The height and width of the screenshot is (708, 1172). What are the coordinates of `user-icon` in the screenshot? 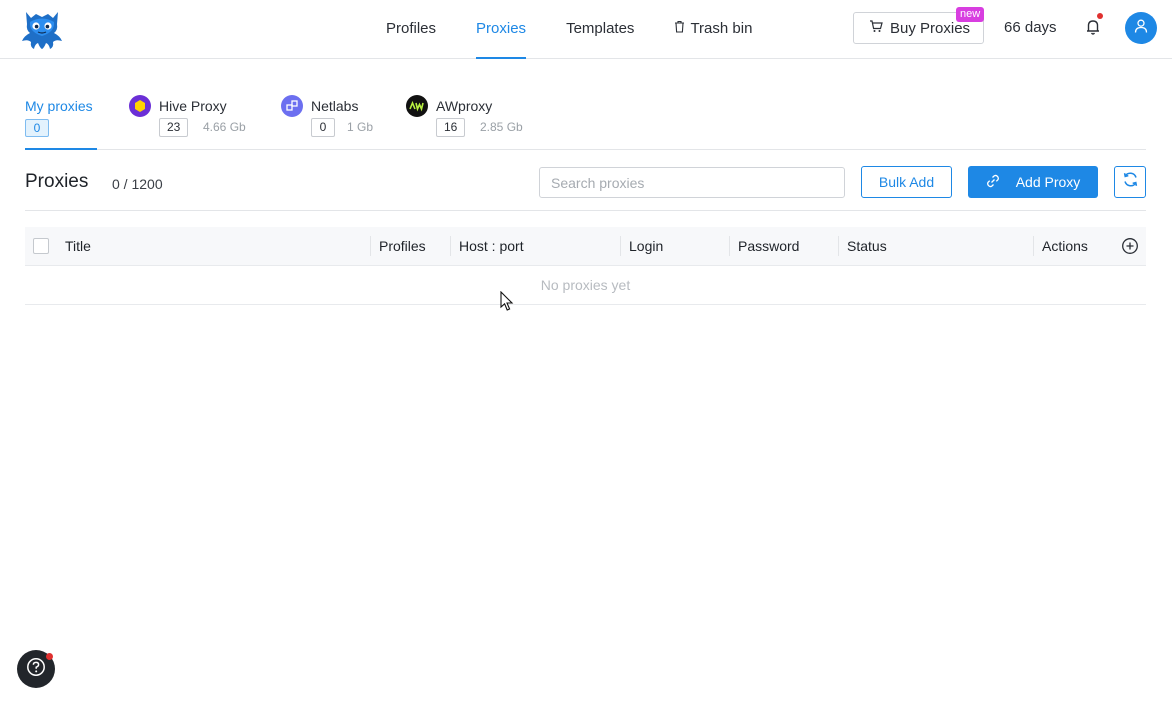 It's located at (1141, 28).